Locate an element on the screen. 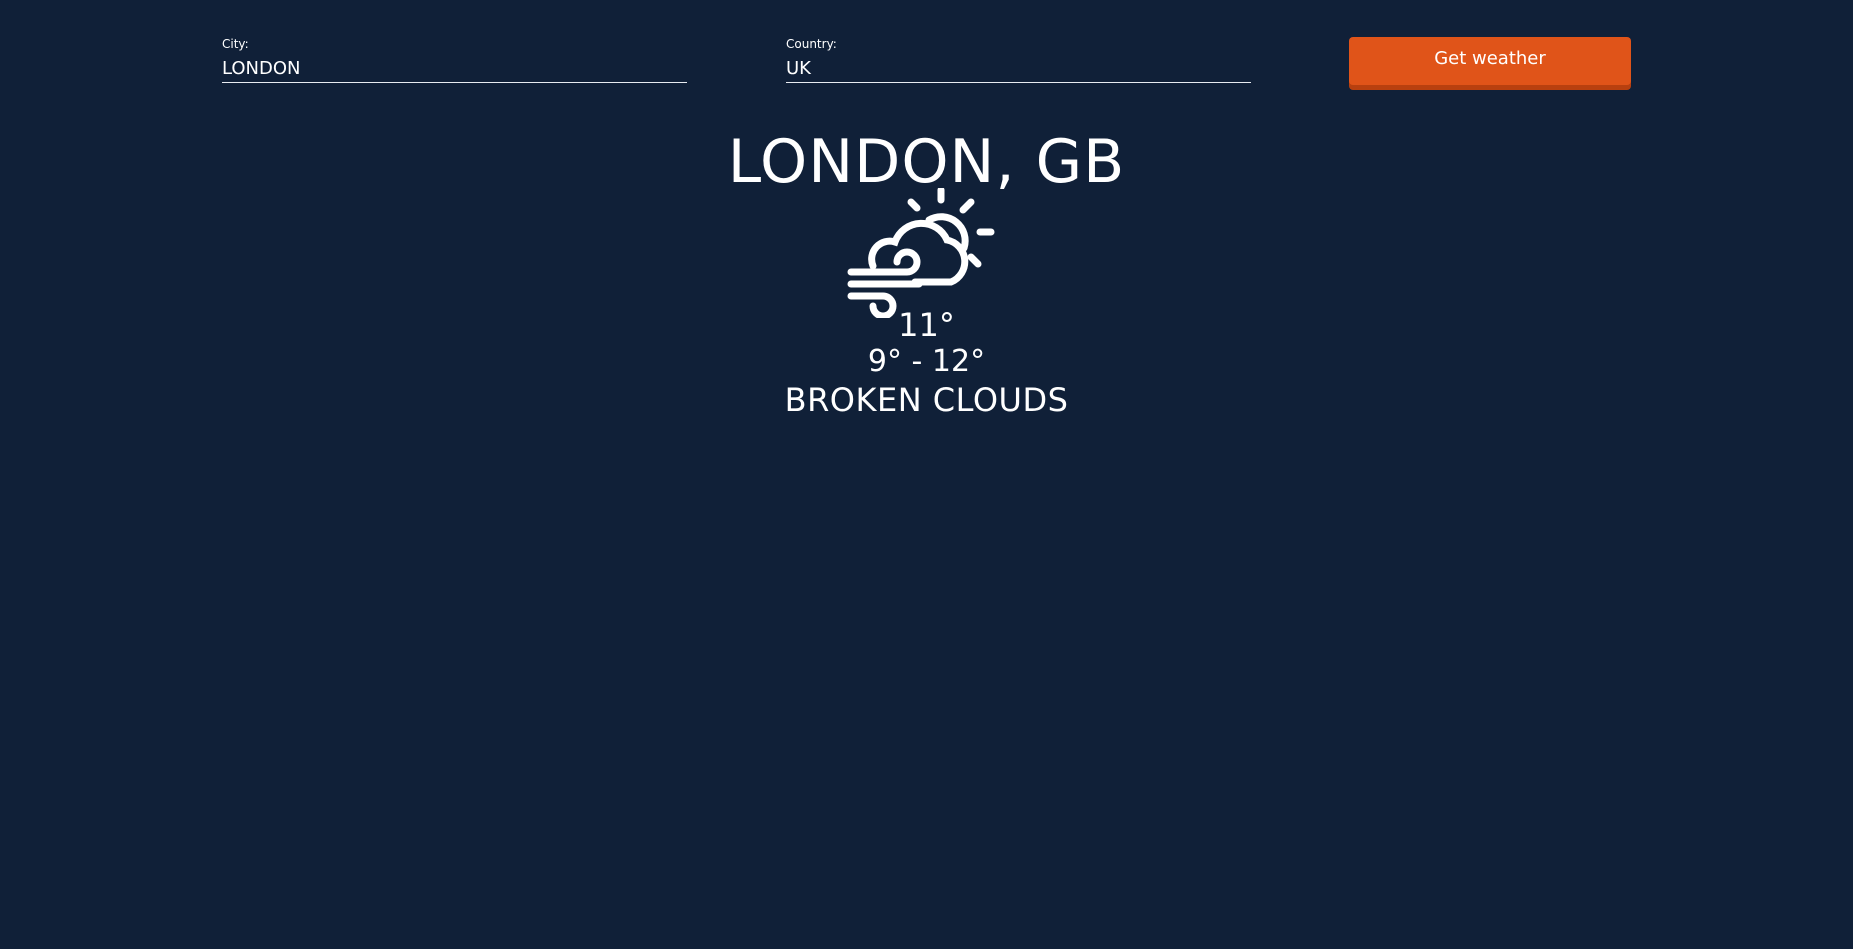 This screenshot has height=949, width=1853. city-label: City: is located at coordinates (235, 44).